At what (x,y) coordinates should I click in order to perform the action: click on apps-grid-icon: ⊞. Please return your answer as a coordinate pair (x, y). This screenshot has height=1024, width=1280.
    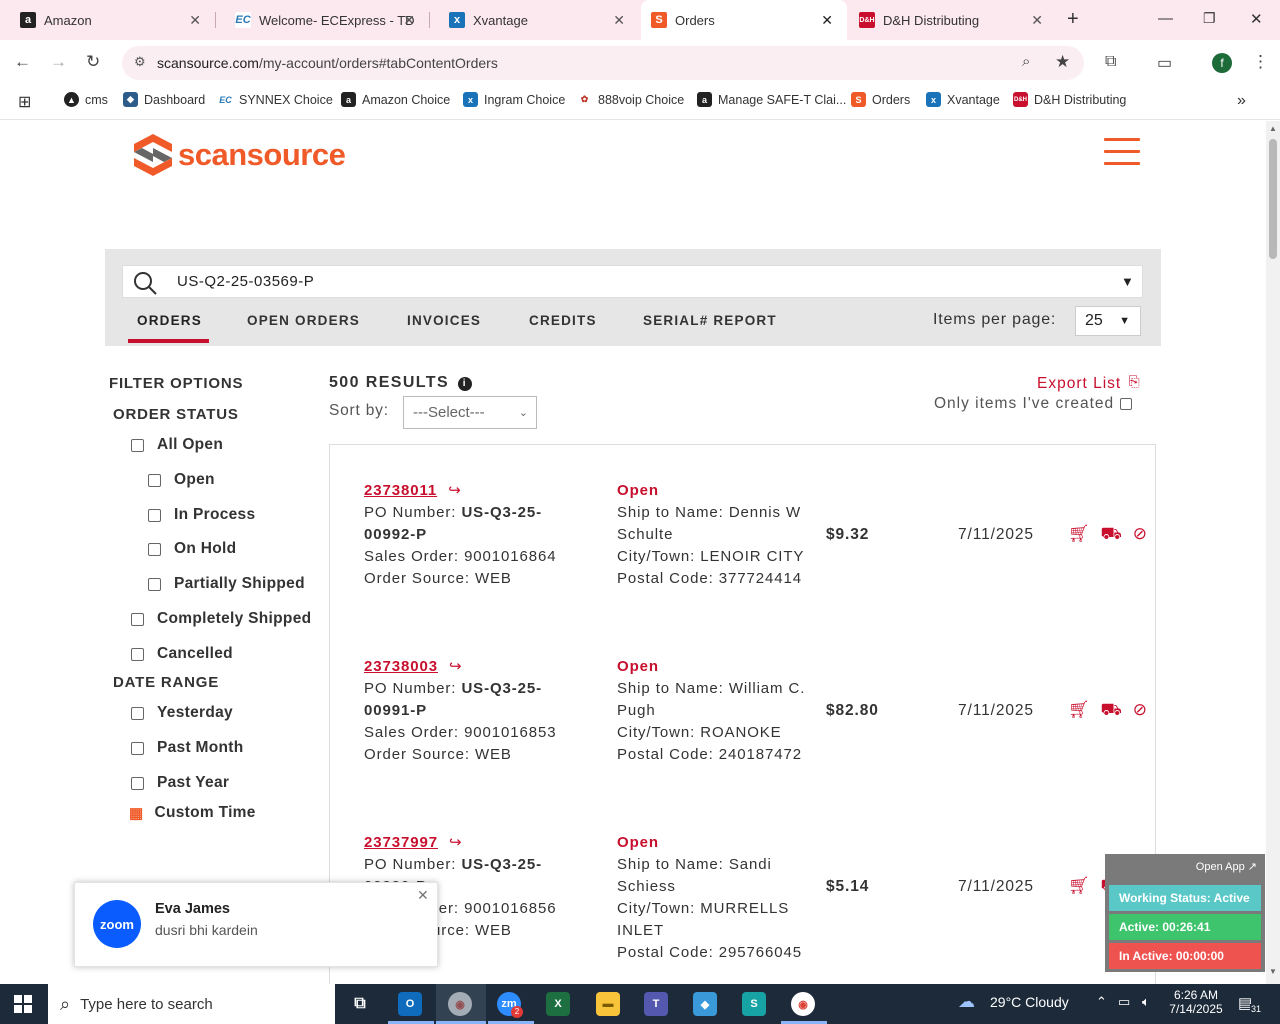
    Looking at the image, I should click on (24, 102).